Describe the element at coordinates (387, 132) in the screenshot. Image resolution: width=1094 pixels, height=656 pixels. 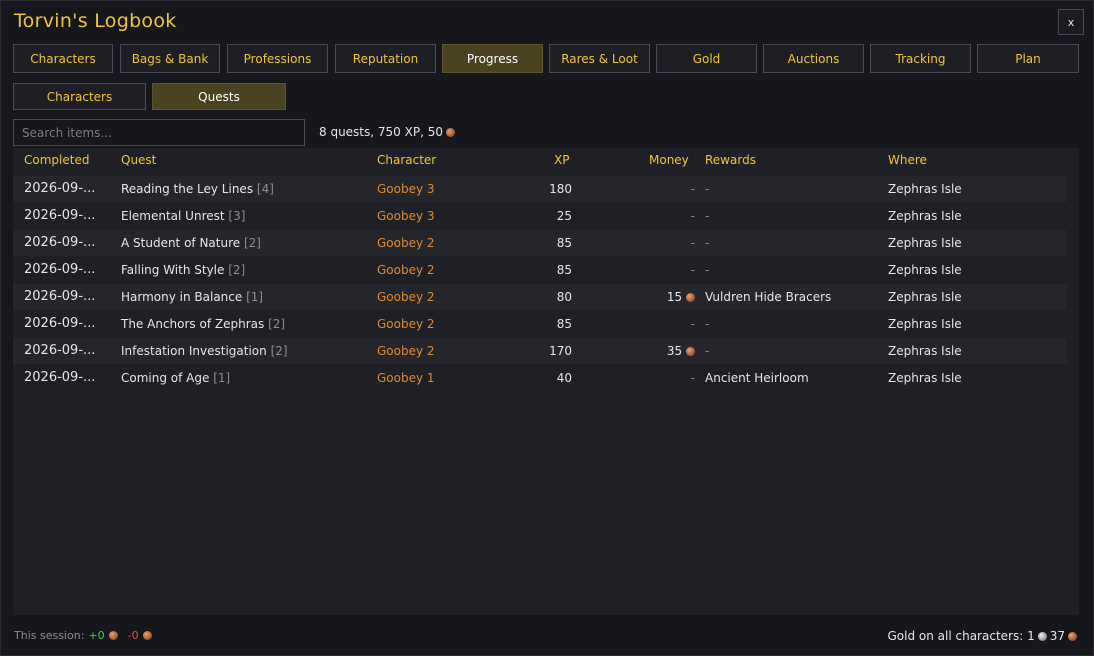
I see `quest-summary: 8 quests, 750 XP, 50` at that location.